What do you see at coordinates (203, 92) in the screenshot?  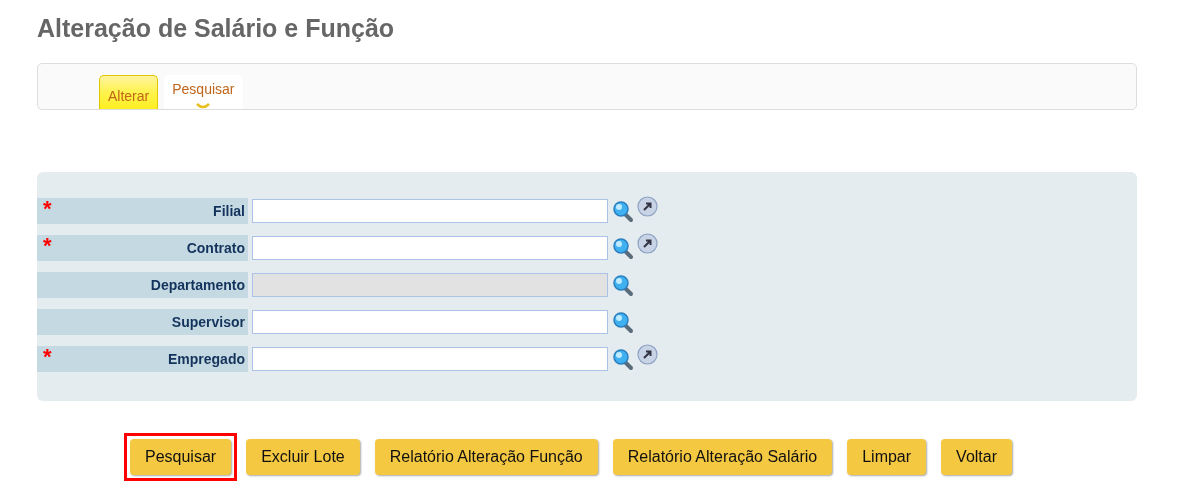 I see `tab: Pesquisar` at bounding box center [203, 92].